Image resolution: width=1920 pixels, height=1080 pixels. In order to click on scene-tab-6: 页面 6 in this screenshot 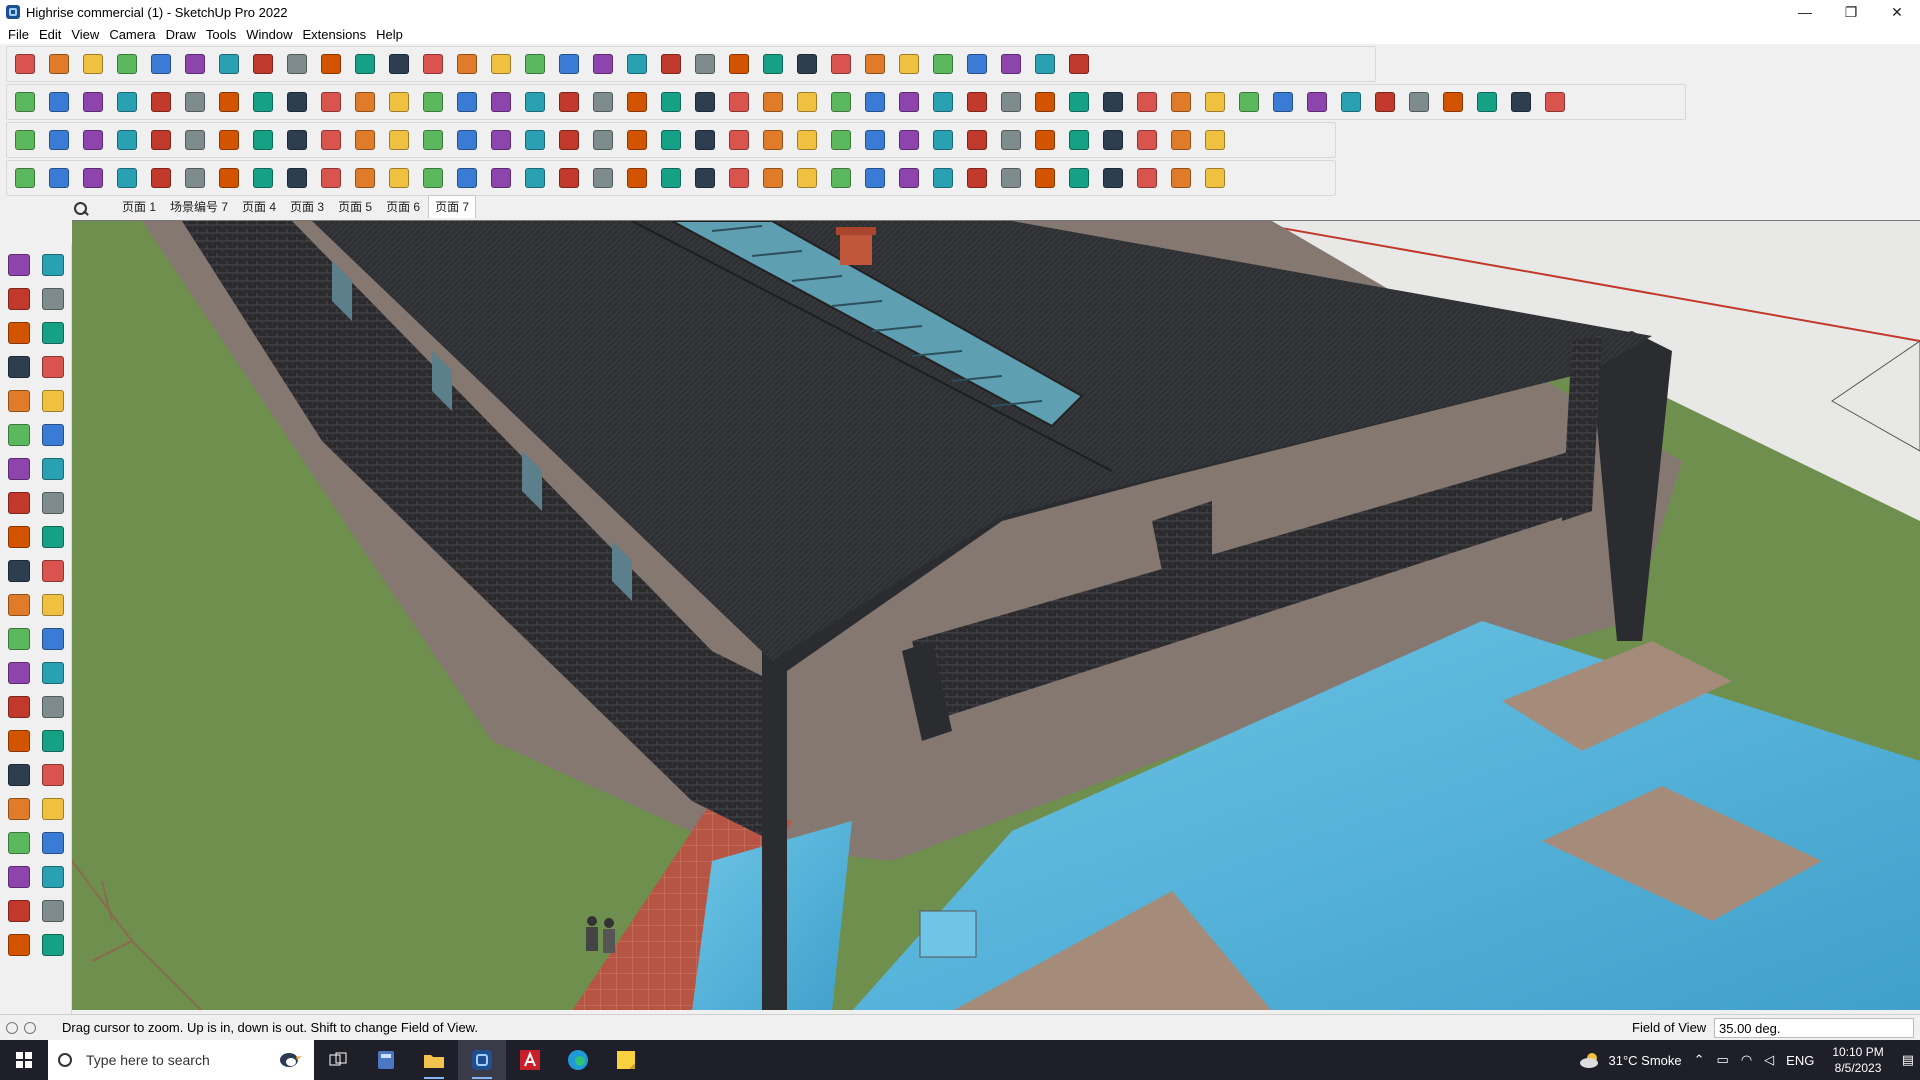, I will do `click(403, 207)`.